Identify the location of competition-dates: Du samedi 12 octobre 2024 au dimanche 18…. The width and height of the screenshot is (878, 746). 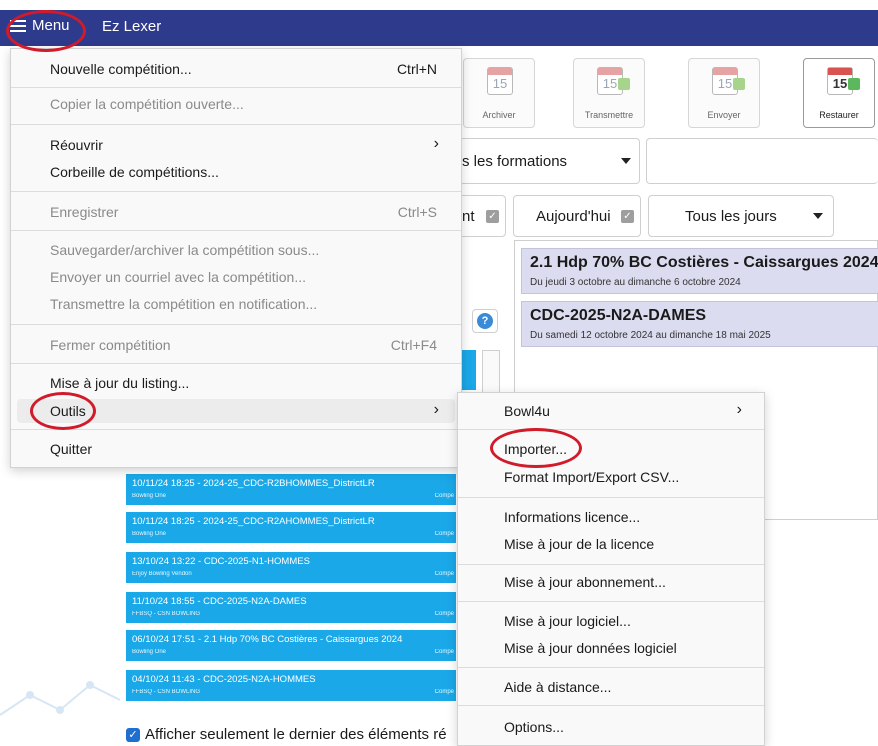
(650, 335).